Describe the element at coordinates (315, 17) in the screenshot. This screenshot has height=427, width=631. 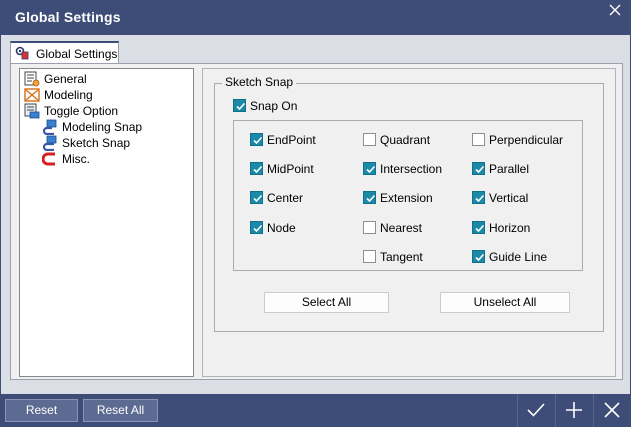
I see `title-bar: Global Settings` at that location.